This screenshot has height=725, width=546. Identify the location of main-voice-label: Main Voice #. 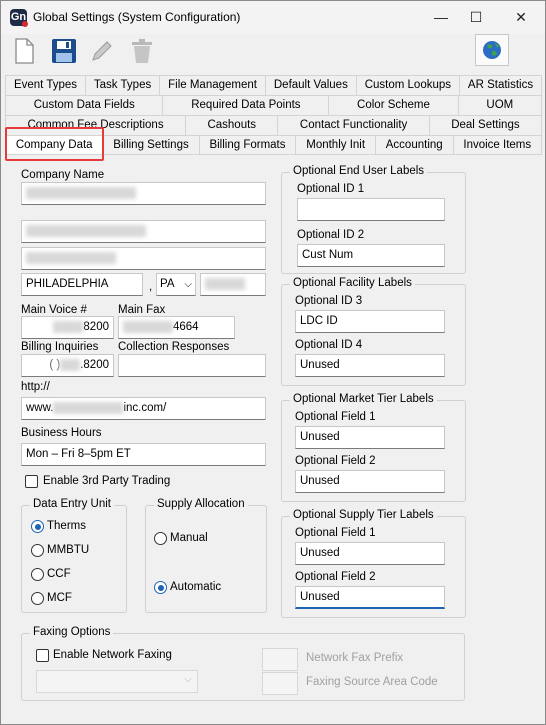
(54, 310).